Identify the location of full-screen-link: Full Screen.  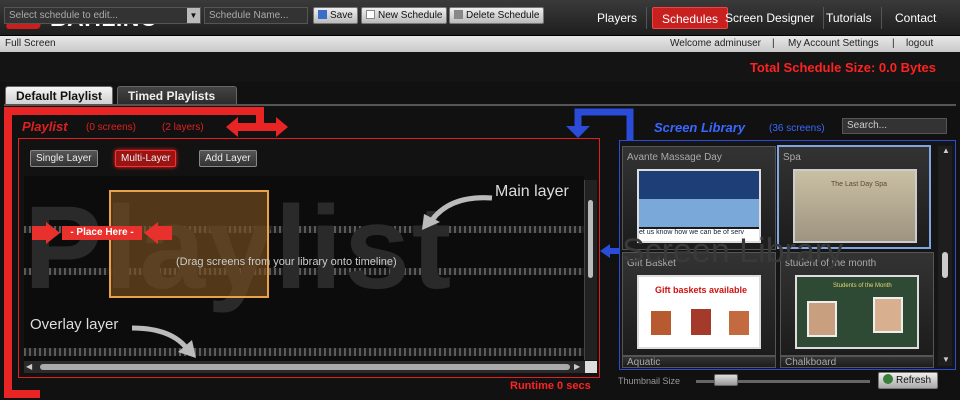
(30, 43).